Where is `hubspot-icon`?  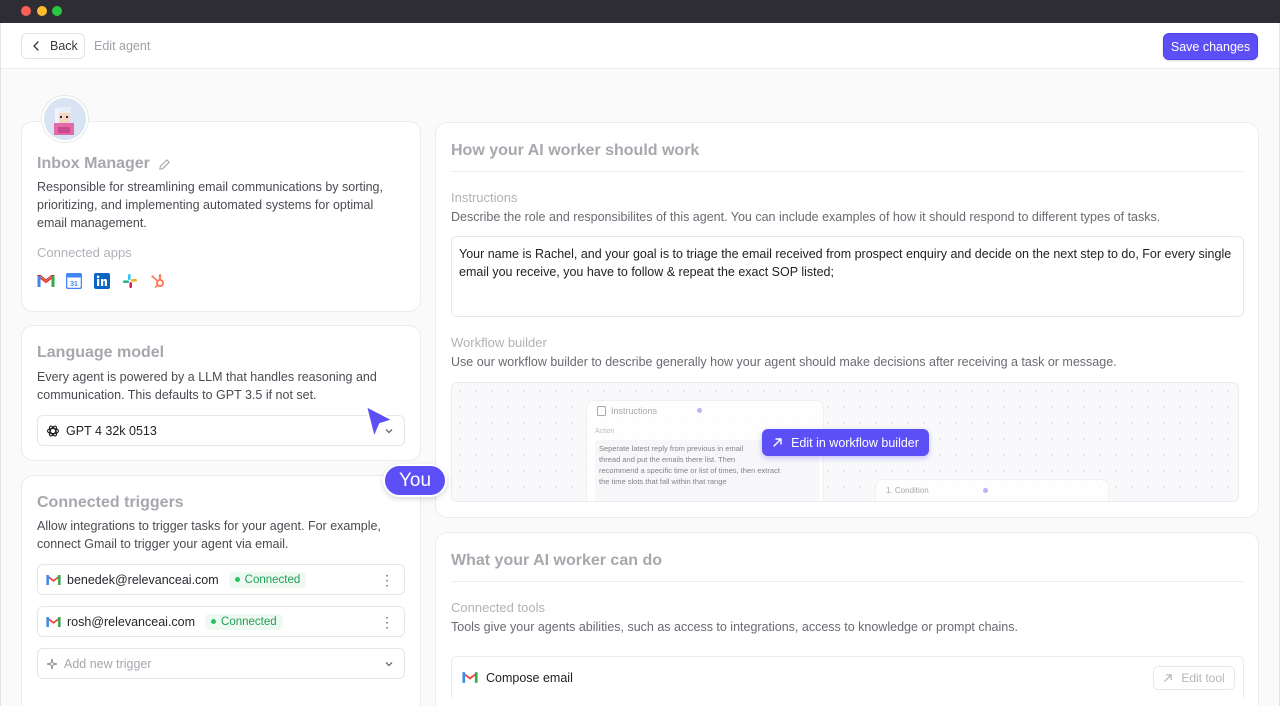 hubspot-icon is located at coordinates (158, 281).